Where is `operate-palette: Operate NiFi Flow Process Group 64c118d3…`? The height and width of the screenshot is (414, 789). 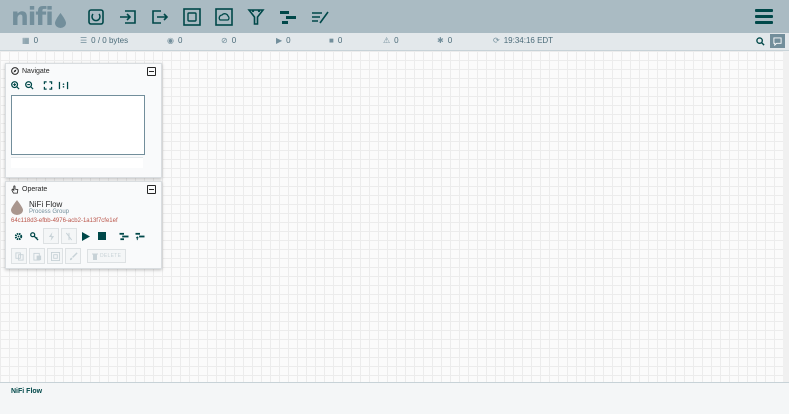
operate-palette: Operate NiFi Flow Process Group 64c118d3… is located at coordinates (83, 225).